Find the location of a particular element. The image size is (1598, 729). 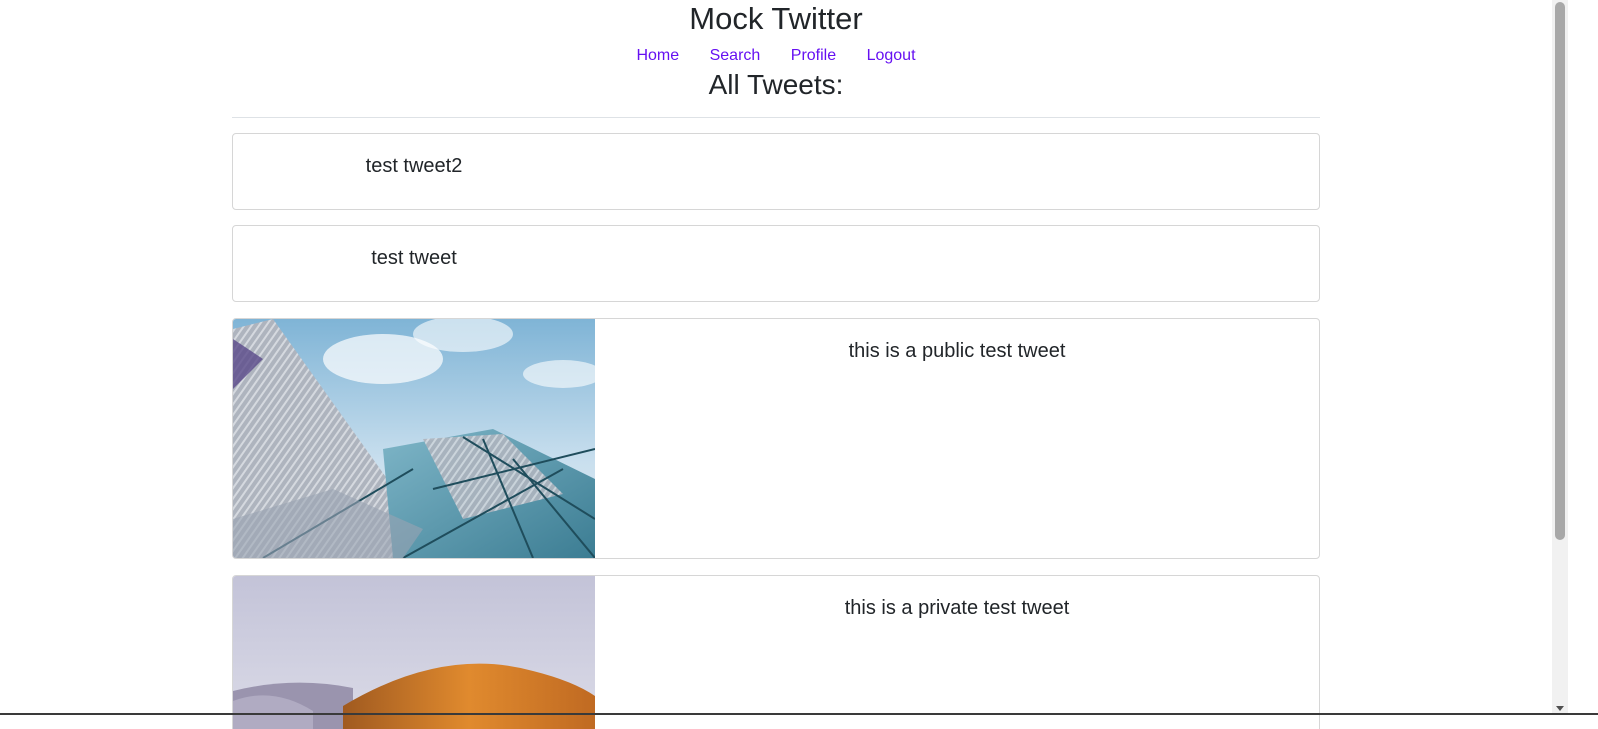

main-nav: Home Search Profile Logout is located at coordinates (776, 56).